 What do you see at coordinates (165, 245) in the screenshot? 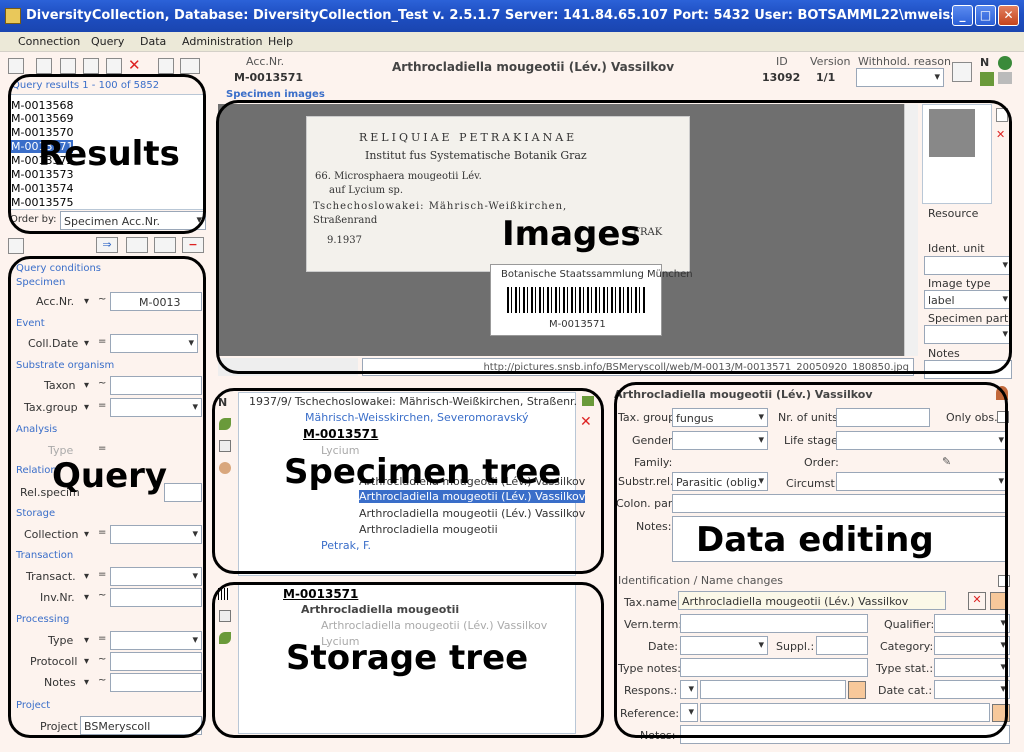
I see `filter-add-icon` at bounding box center [165, 245].